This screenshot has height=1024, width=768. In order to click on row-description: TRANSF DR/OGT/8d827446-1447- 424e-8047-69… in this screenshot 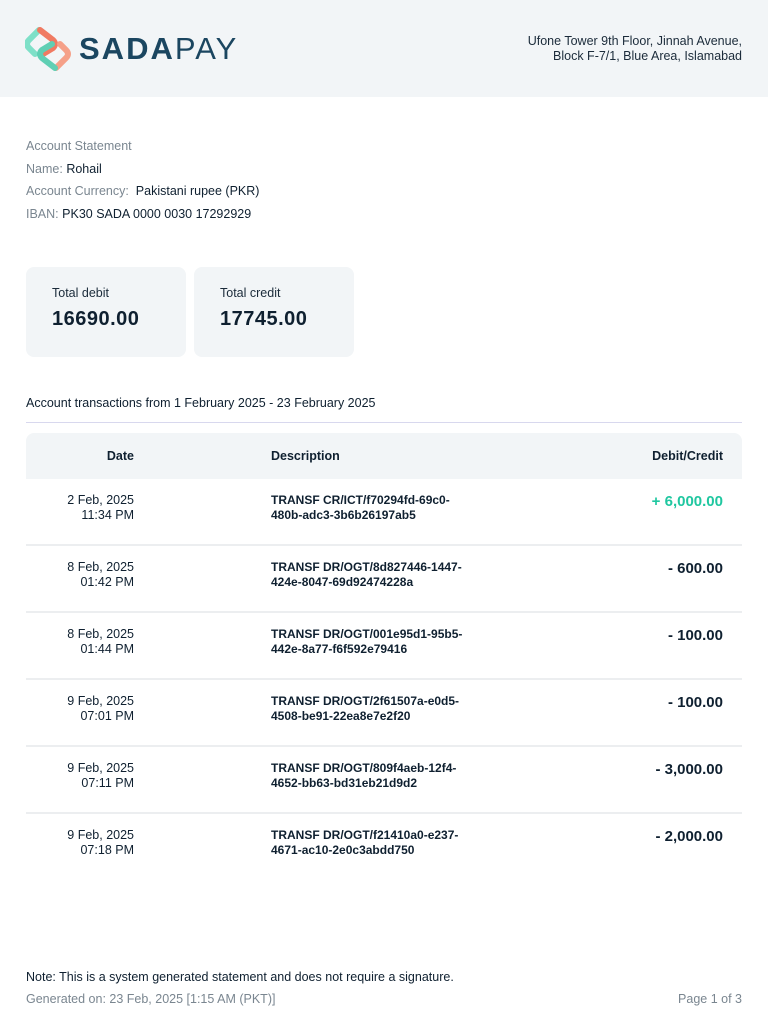, I will do `click(366, 574)`.